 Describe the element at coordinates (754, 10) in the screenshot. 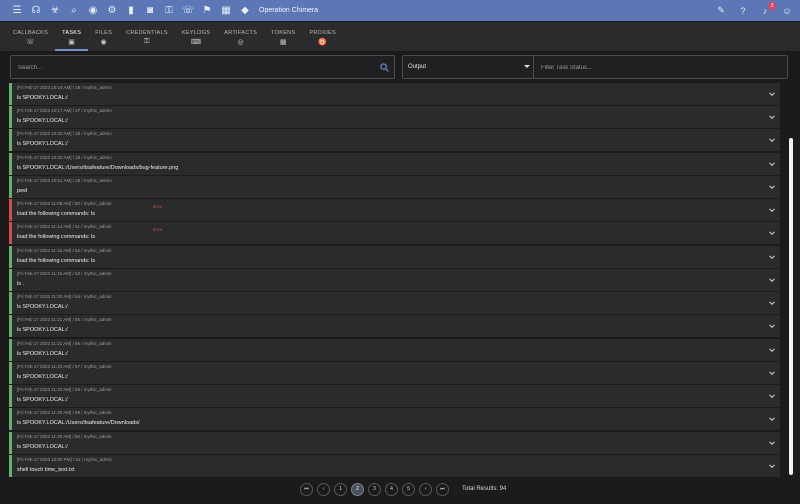

I see `top-right-actions: ✎ ? ♪ 3 ☺` at that location.